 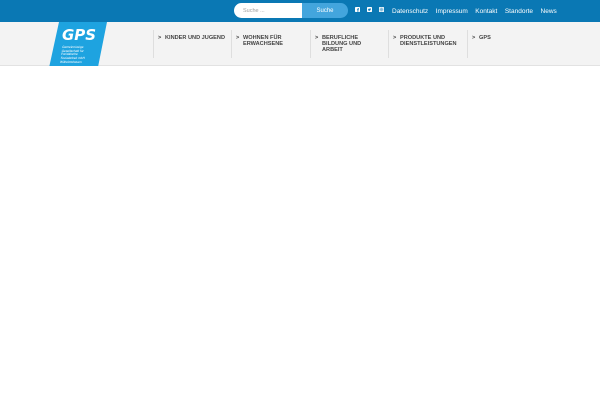 I want to click on nav-item-kinder-und-jugend: > KINDER UND JUGEND, so click(x=190, y=44).